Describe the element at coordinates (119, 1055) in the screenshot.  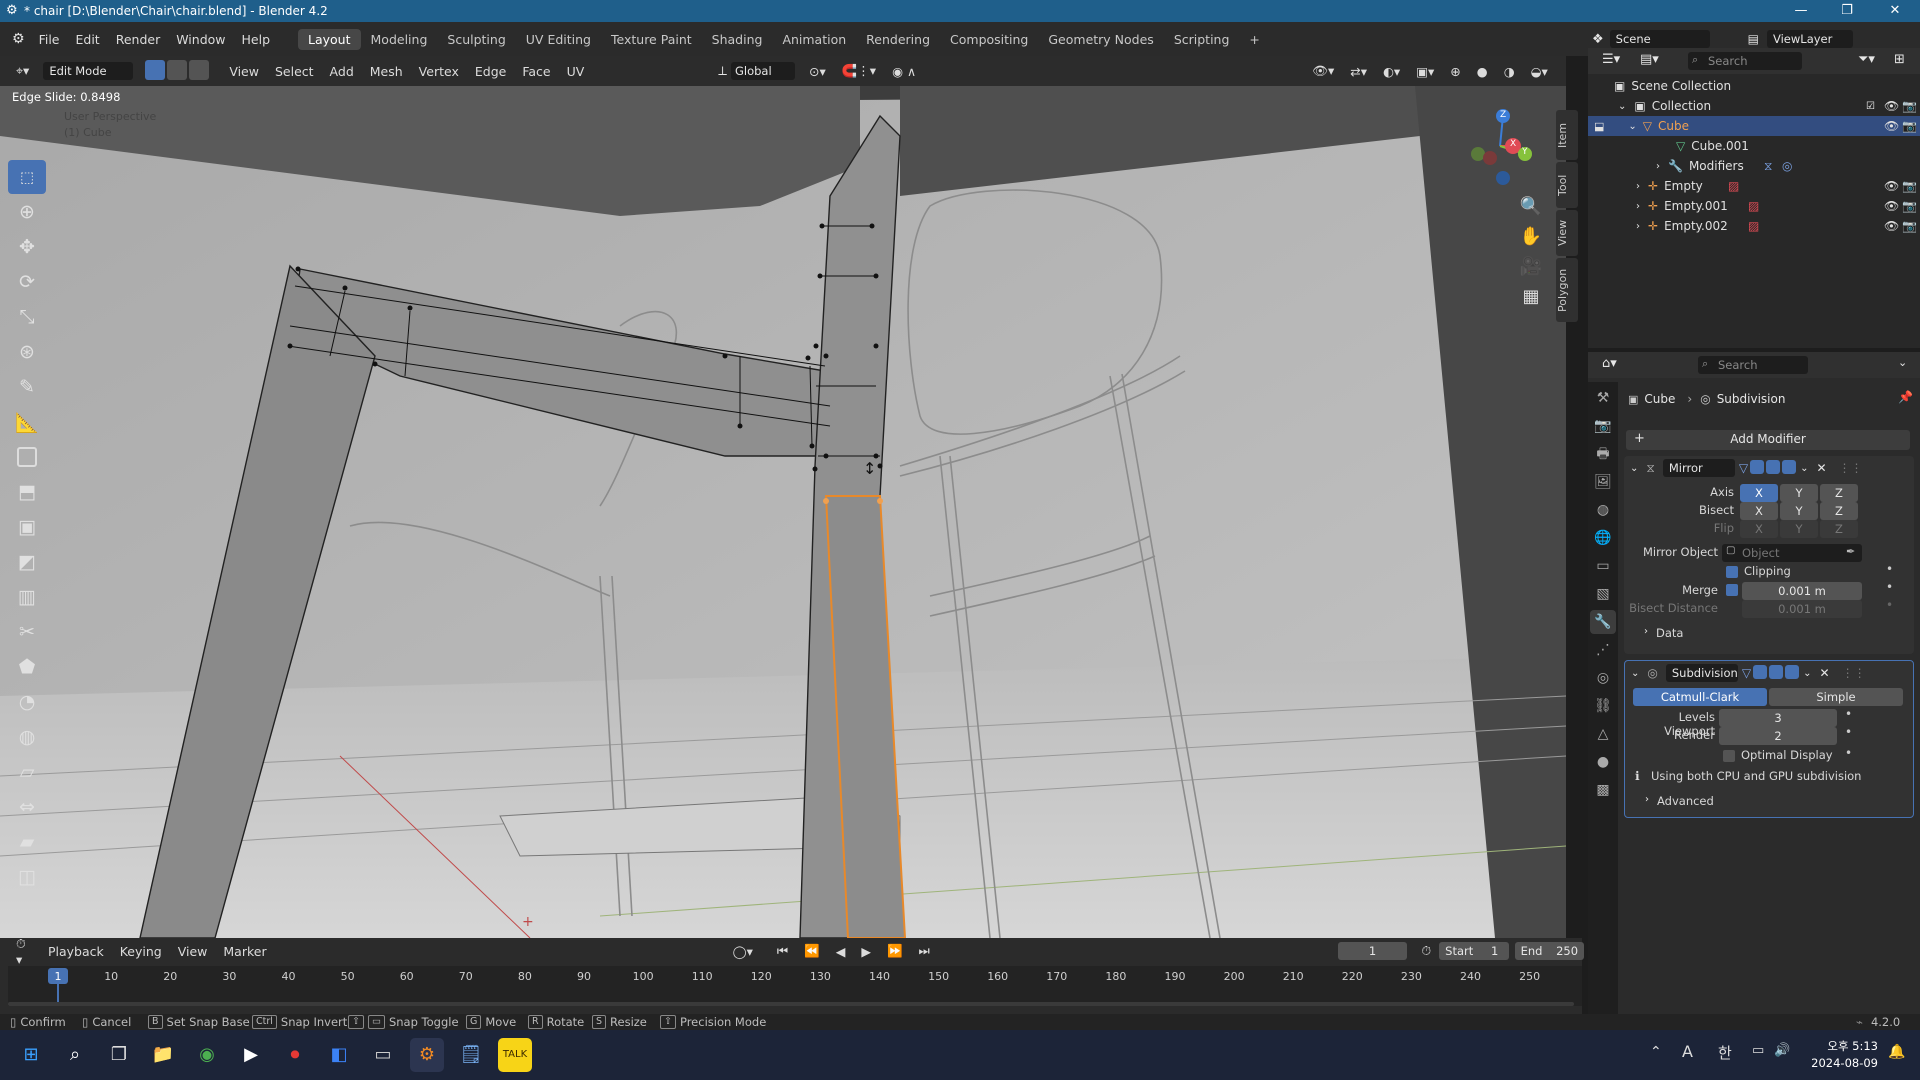
I see `task-view-icon: ❐` at that location.